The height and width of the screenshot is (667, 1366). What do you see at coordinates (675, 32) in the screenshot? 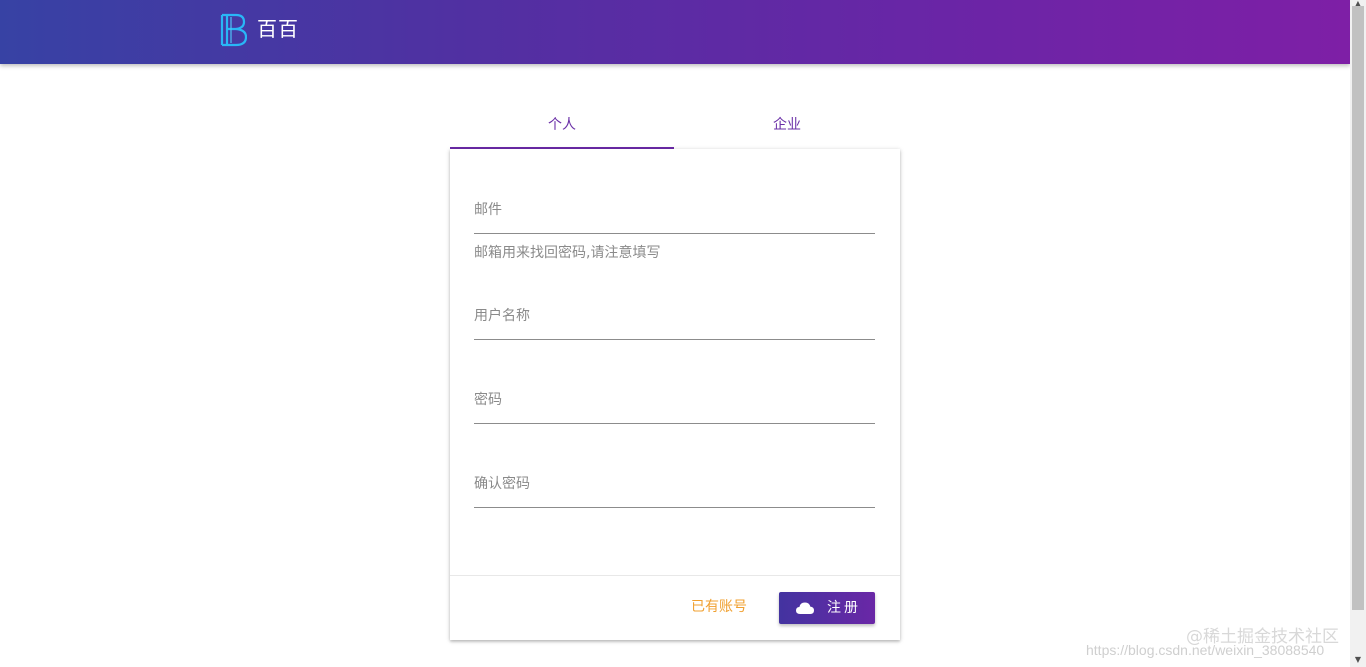
I see `app-header: 百百` at bounding box center [675, 32].